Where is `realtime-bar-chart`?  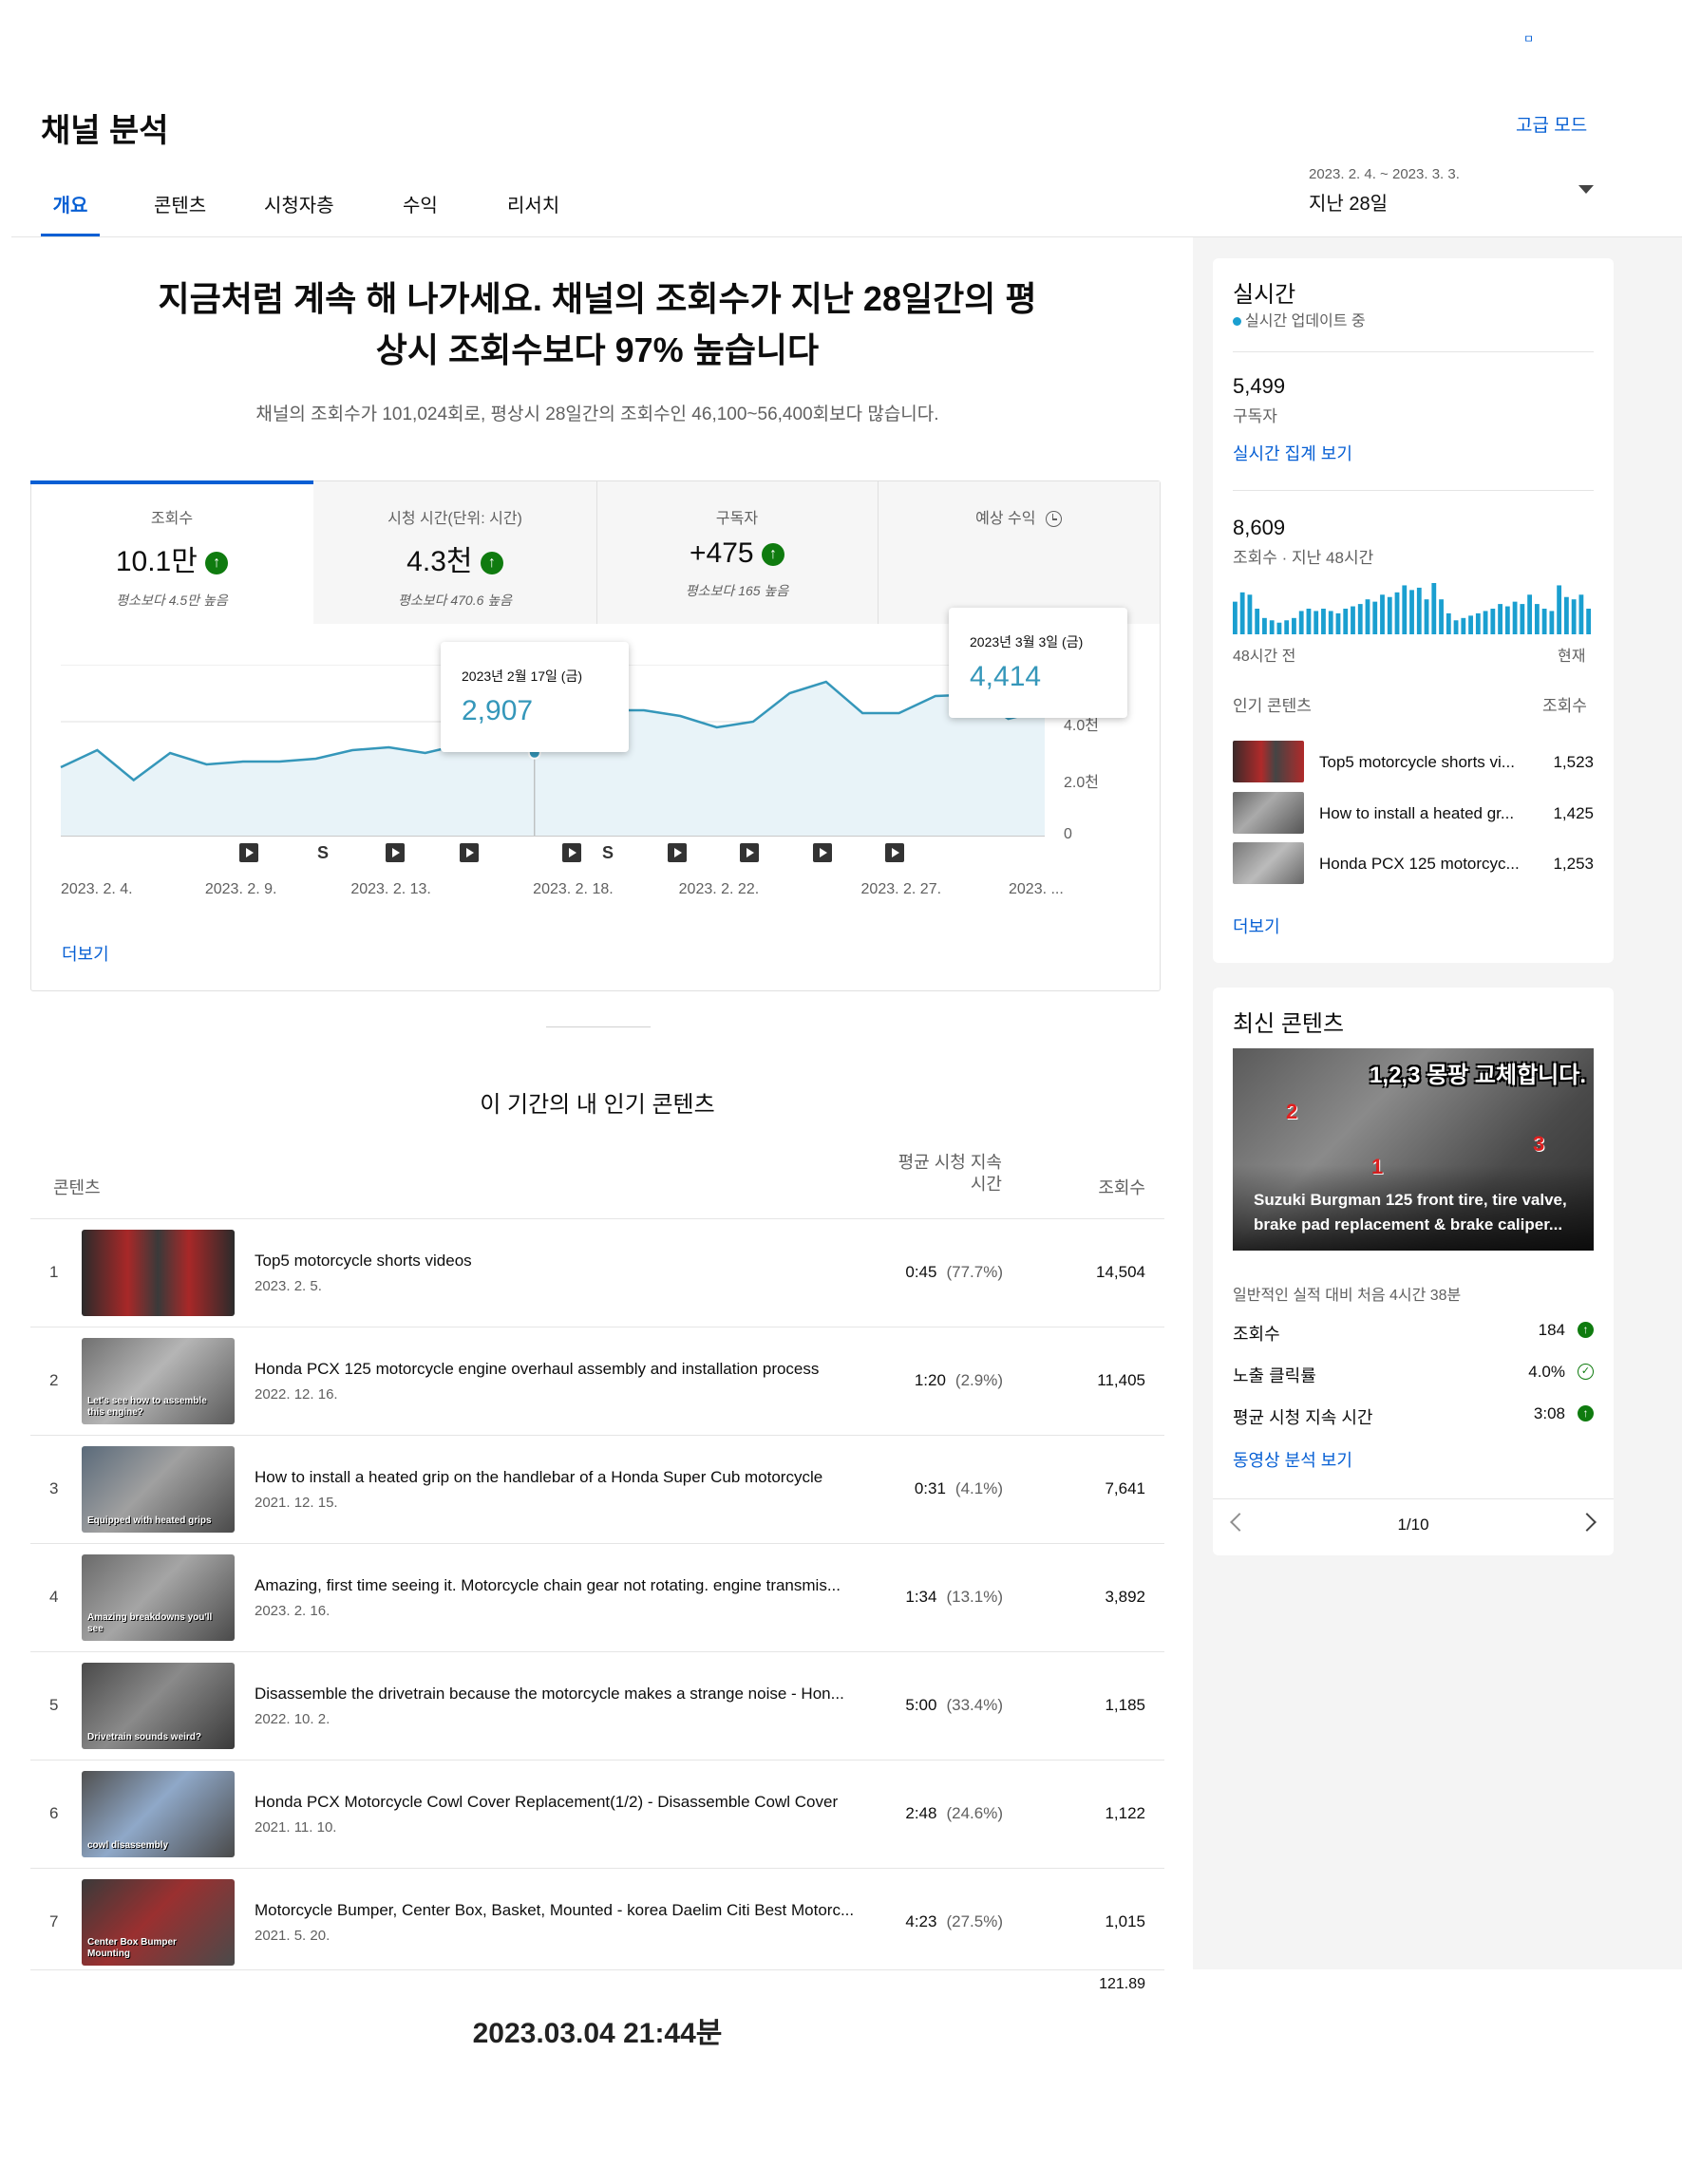
realtime-bar-chart is located at coordinates (1413, 607).